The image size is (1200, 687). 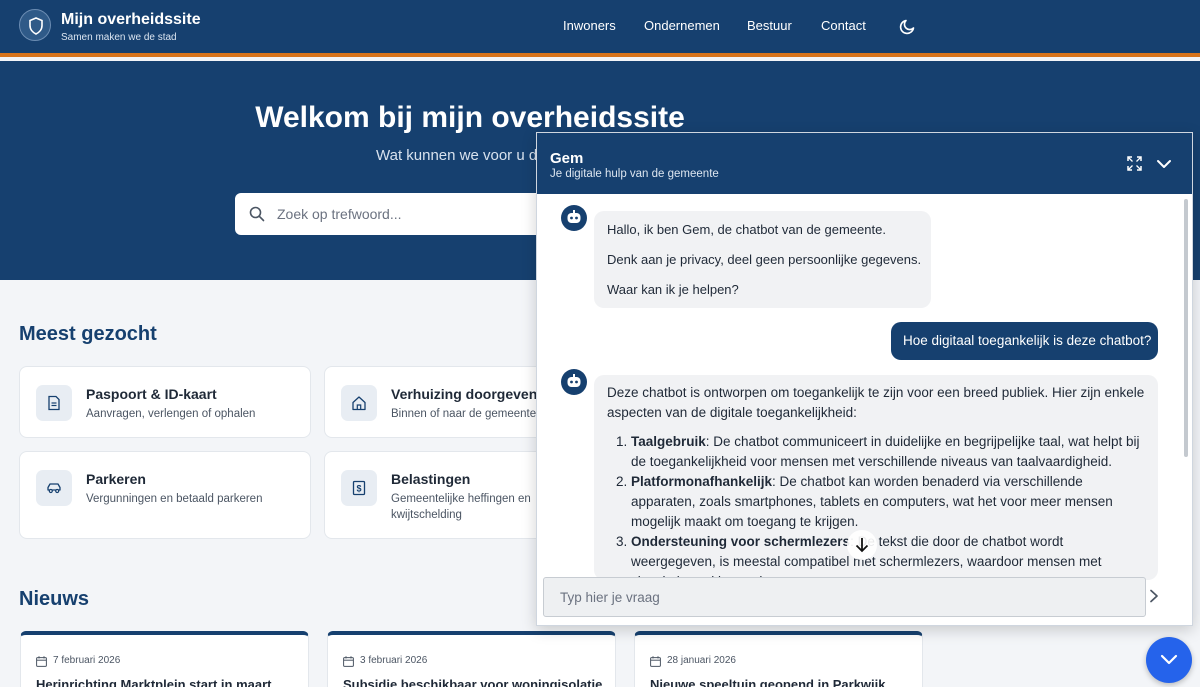 I want to click on hero-title: Welkom bij mijn overheidssite, so click(x=470, y=117).